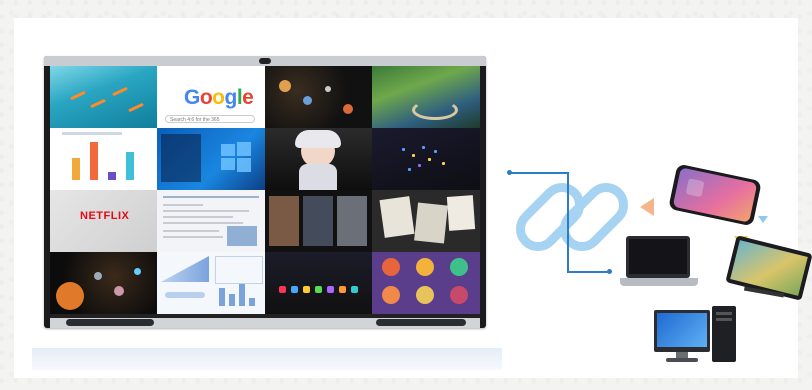 This screenshot has width=812, height=390. What do you see at coordinates (219, 97) in the screenshot?
I see `google-logo: Google` at bounding box center [219, 97].